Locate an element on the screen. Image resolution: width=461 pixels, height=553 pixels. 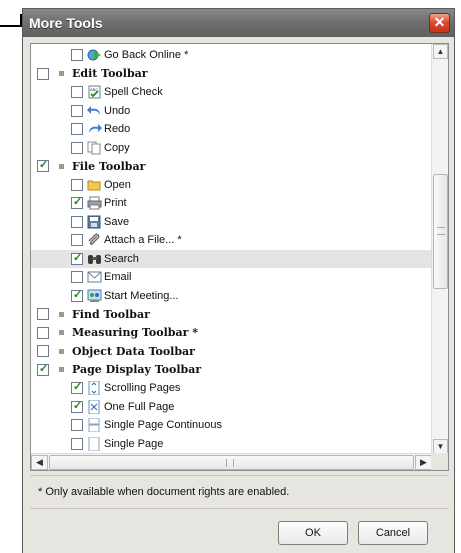
horizontal-scrollbar: ◀ ▶ is located at coordinates (231, 461).